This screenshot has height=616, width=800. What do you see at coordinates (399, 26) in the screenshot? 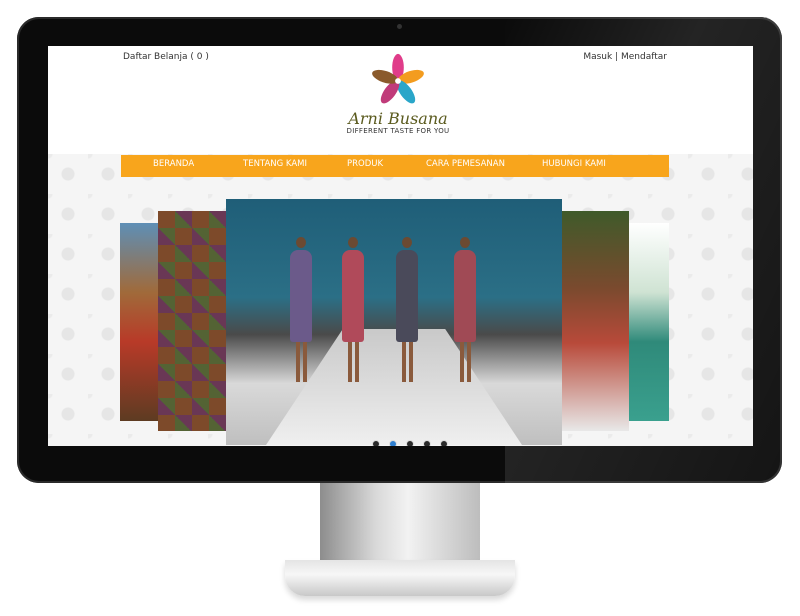
I see `webcam-icon` at bounding box center [399, 26].